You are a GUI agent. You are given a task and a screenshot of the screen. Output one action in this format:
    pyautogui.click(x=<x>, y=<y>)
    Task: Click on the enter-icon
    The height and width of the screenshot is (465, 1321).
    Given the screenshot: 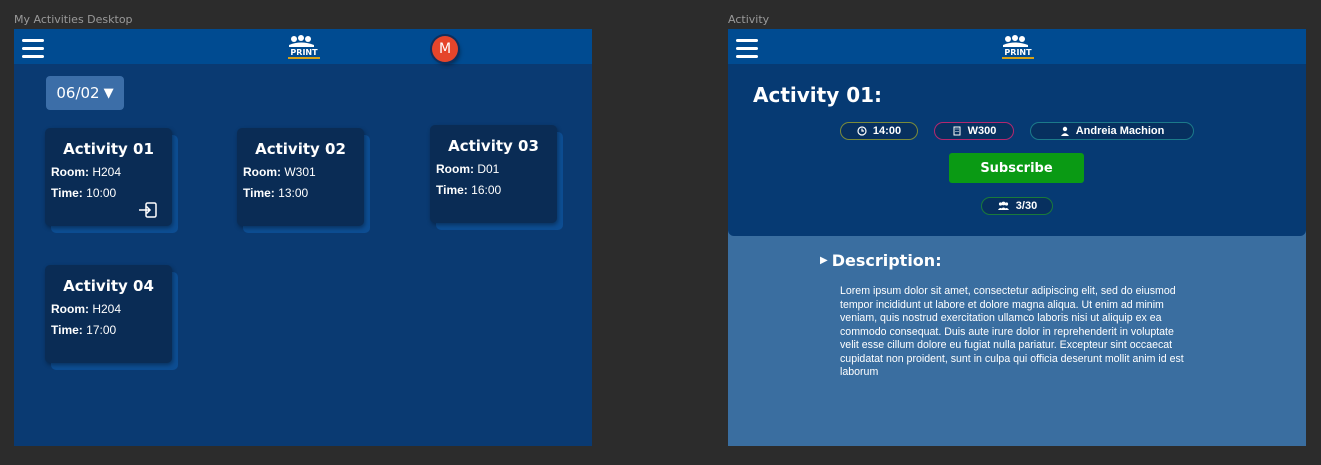 What is the action you would take?
    pyautogui.click(x=148, y=210)
    